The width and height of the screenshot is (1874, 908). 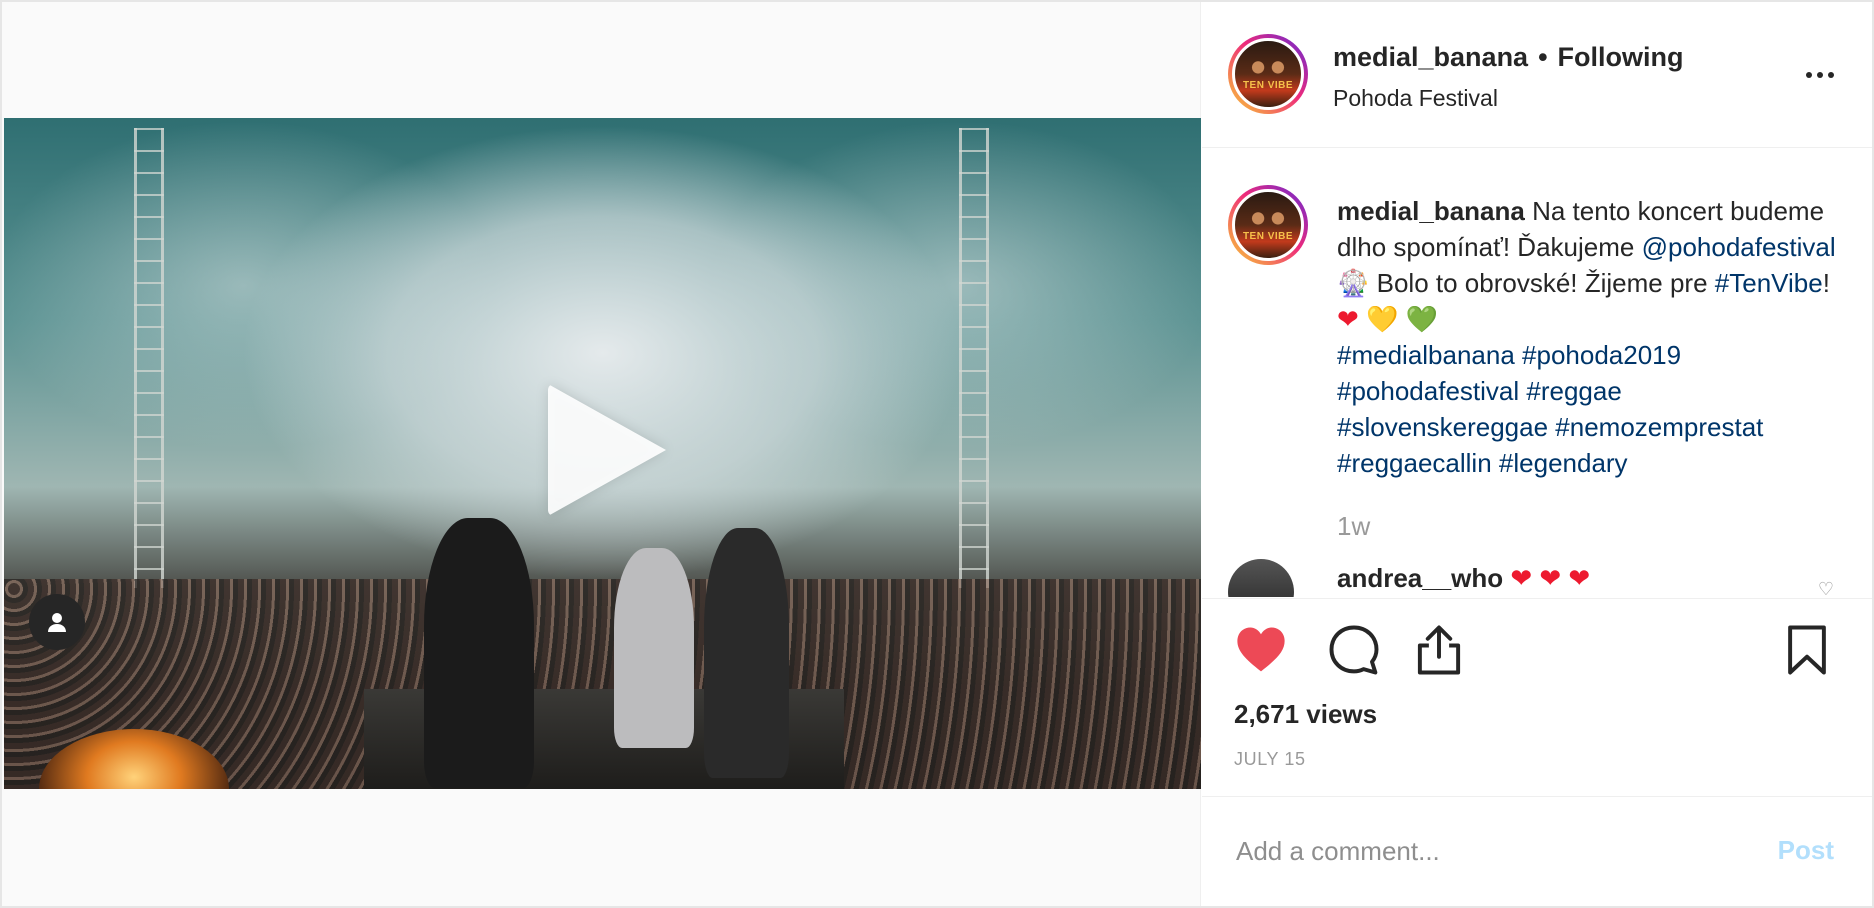 I want to click on hashtag-link: #reggaecallin, so click(x=1414, y=463).